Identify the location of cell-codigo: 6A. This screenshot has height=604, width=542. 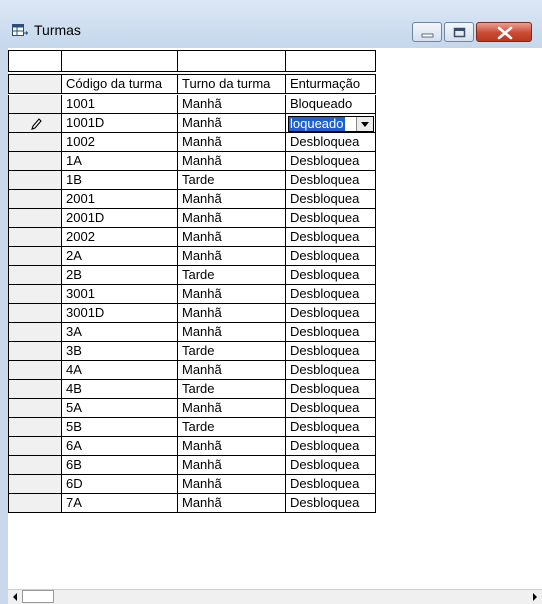
(120, 446).